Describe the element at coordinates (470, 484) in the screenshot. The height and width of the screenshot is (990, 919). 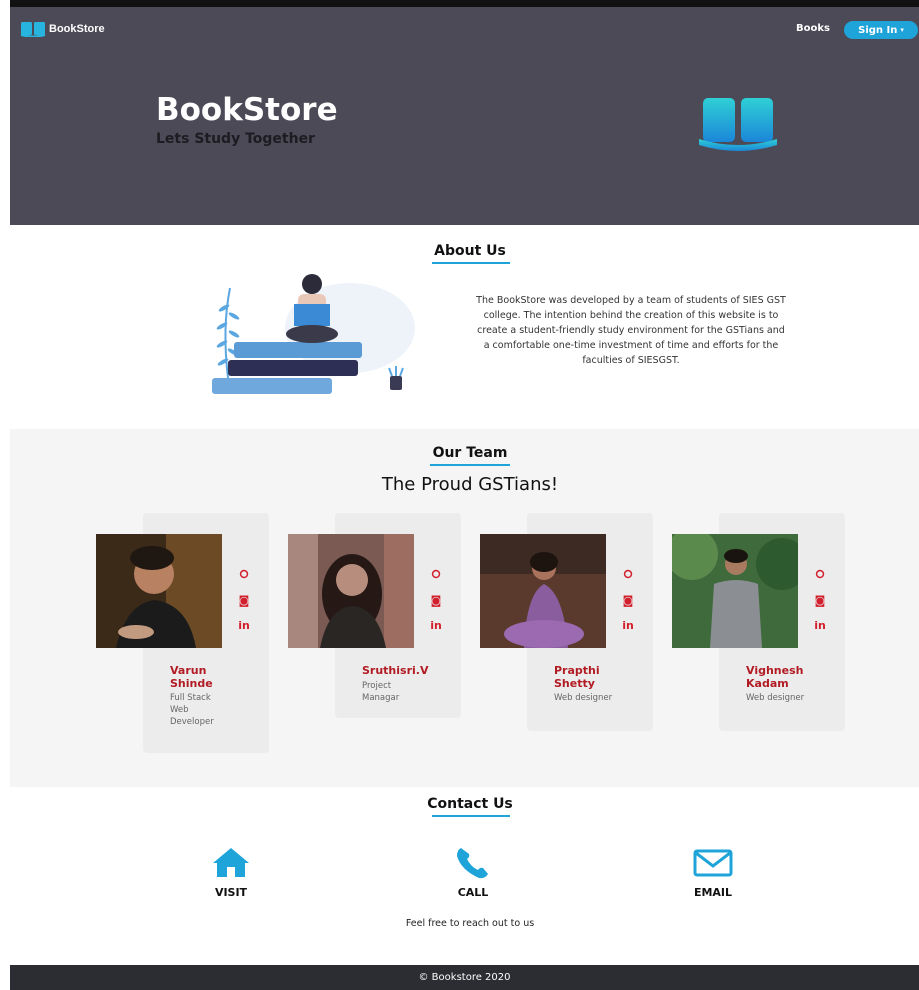
I see `team-subheading: The Proud GSTians!` at that location.